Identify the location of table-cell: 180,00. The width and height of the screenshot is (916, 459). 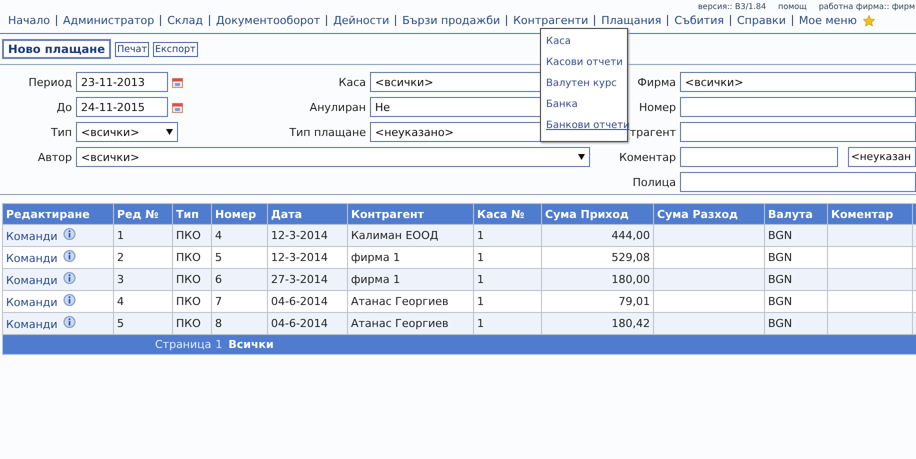
(598, 279).